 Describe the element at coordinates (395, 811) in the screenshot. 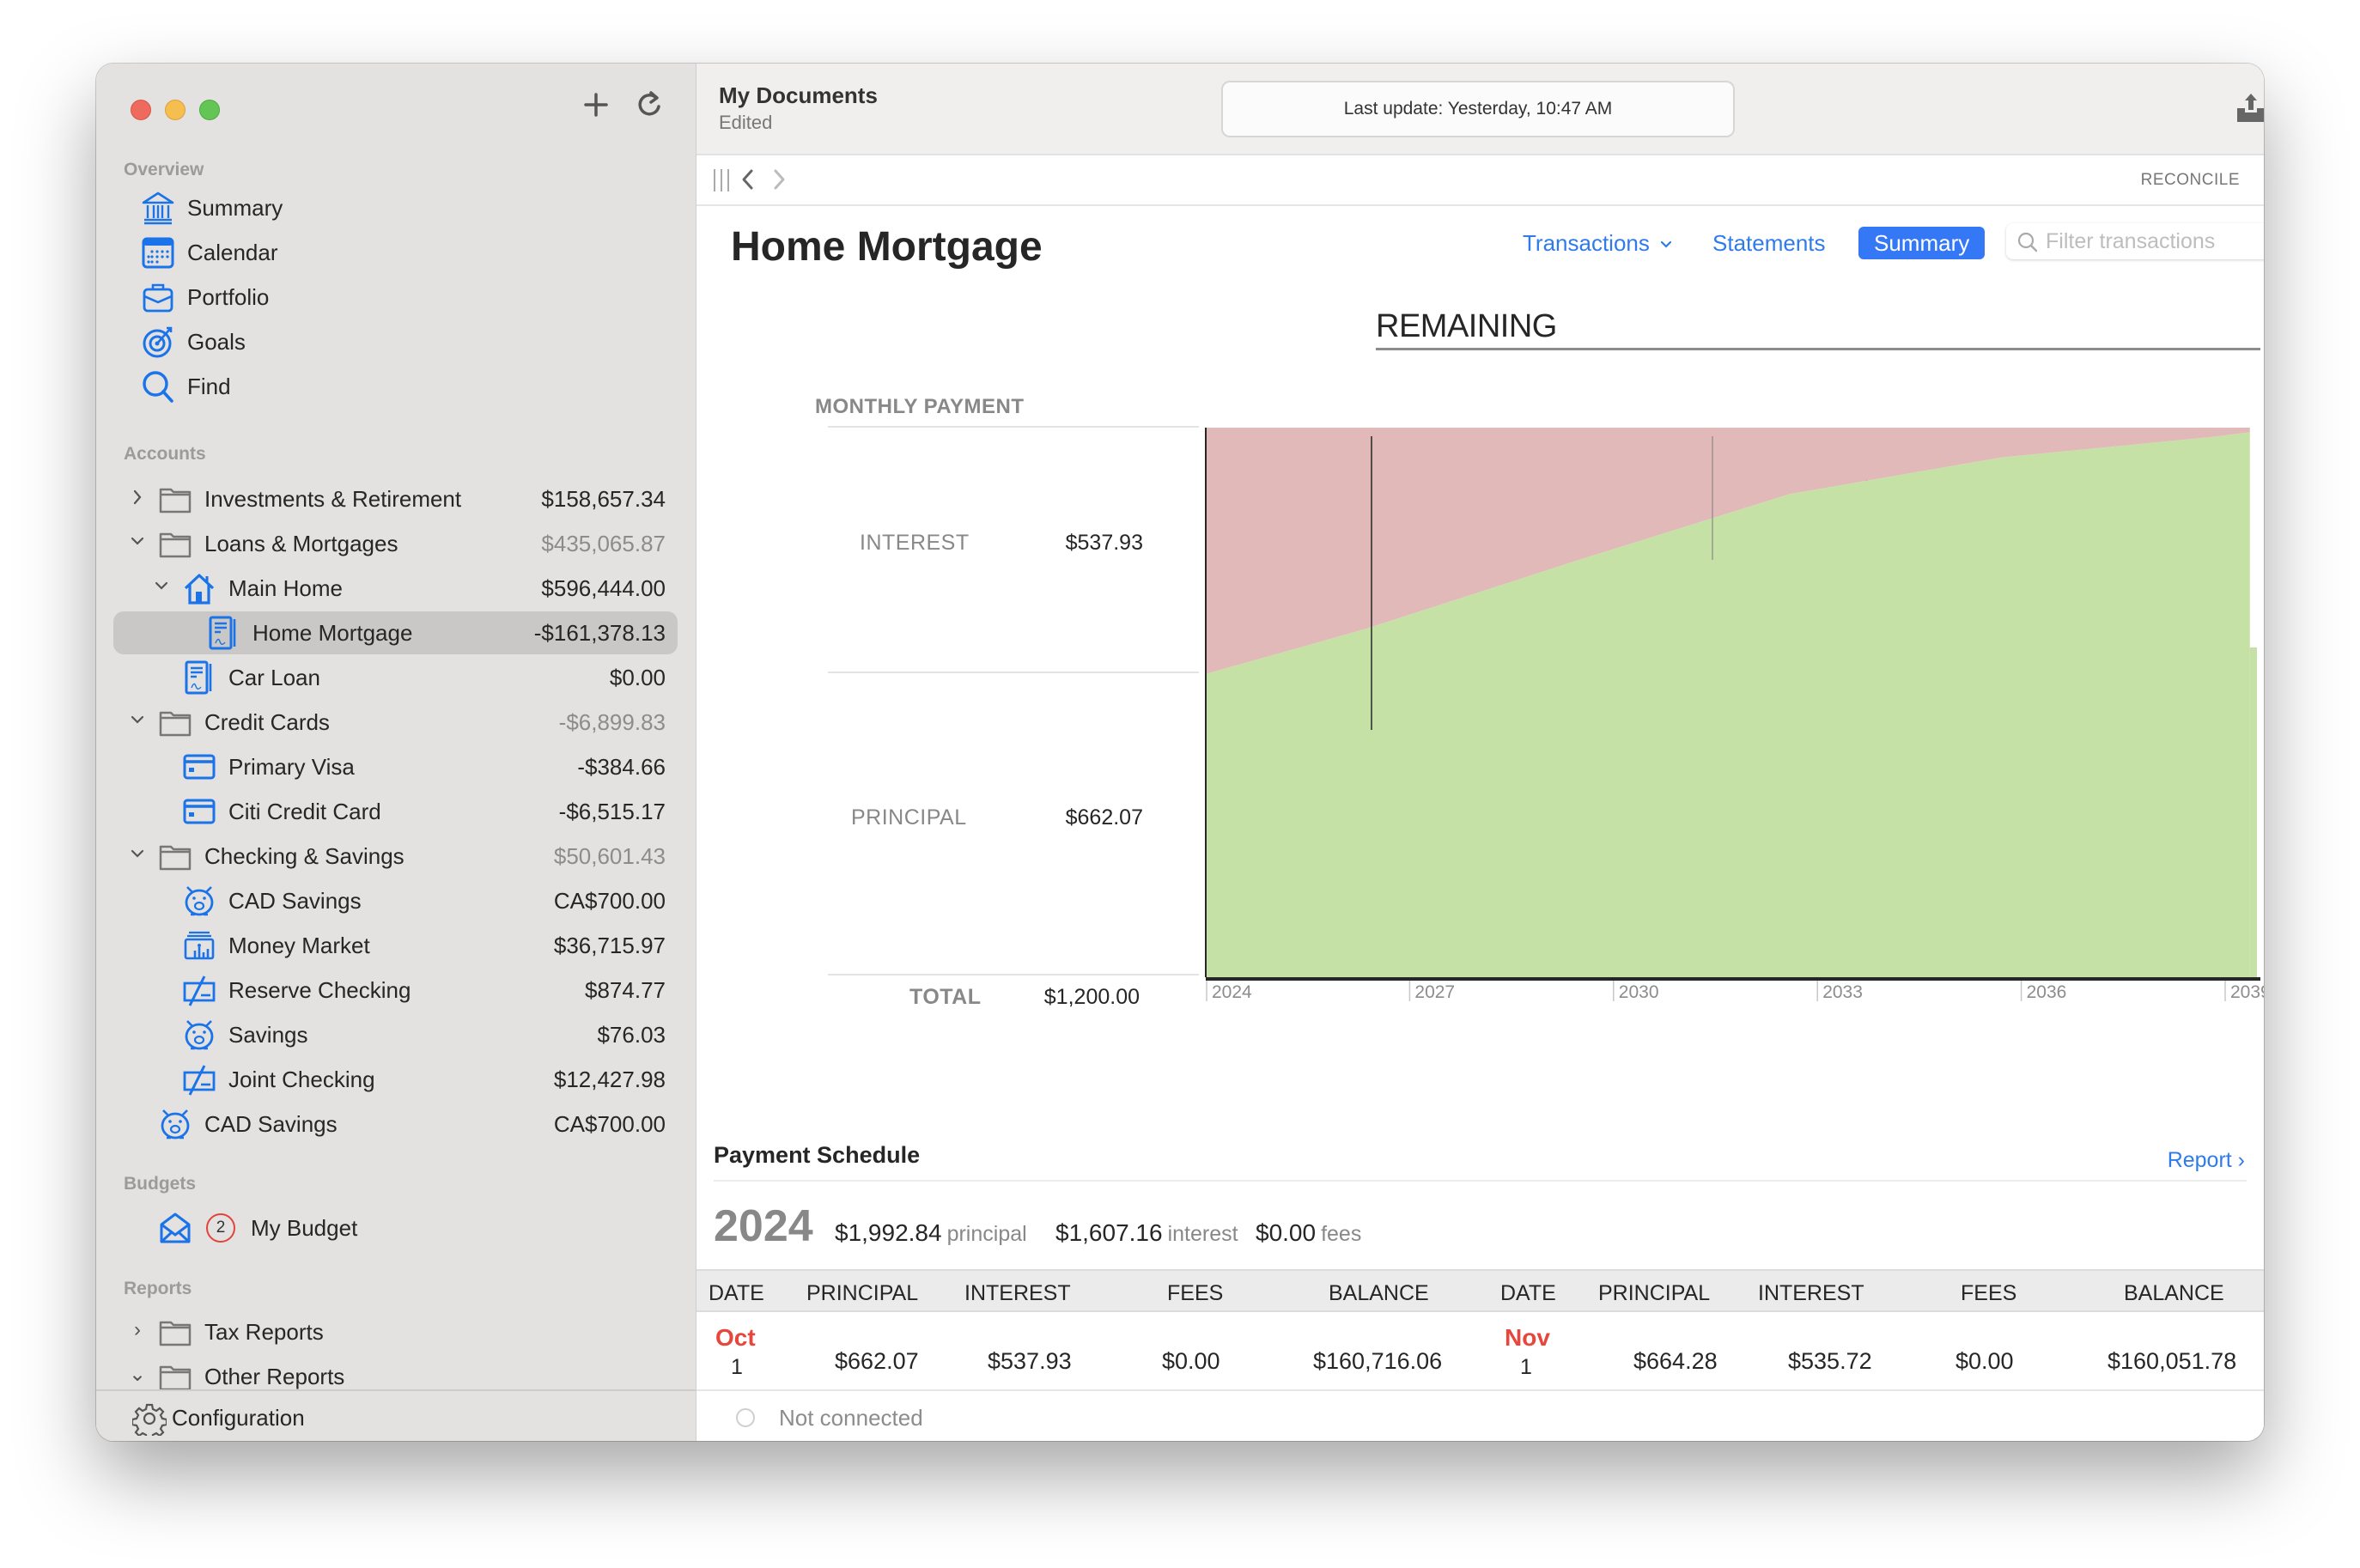

I see `sidebar-account-citi-credit-card: Citi Credit Card -$6,515.17` at that location.